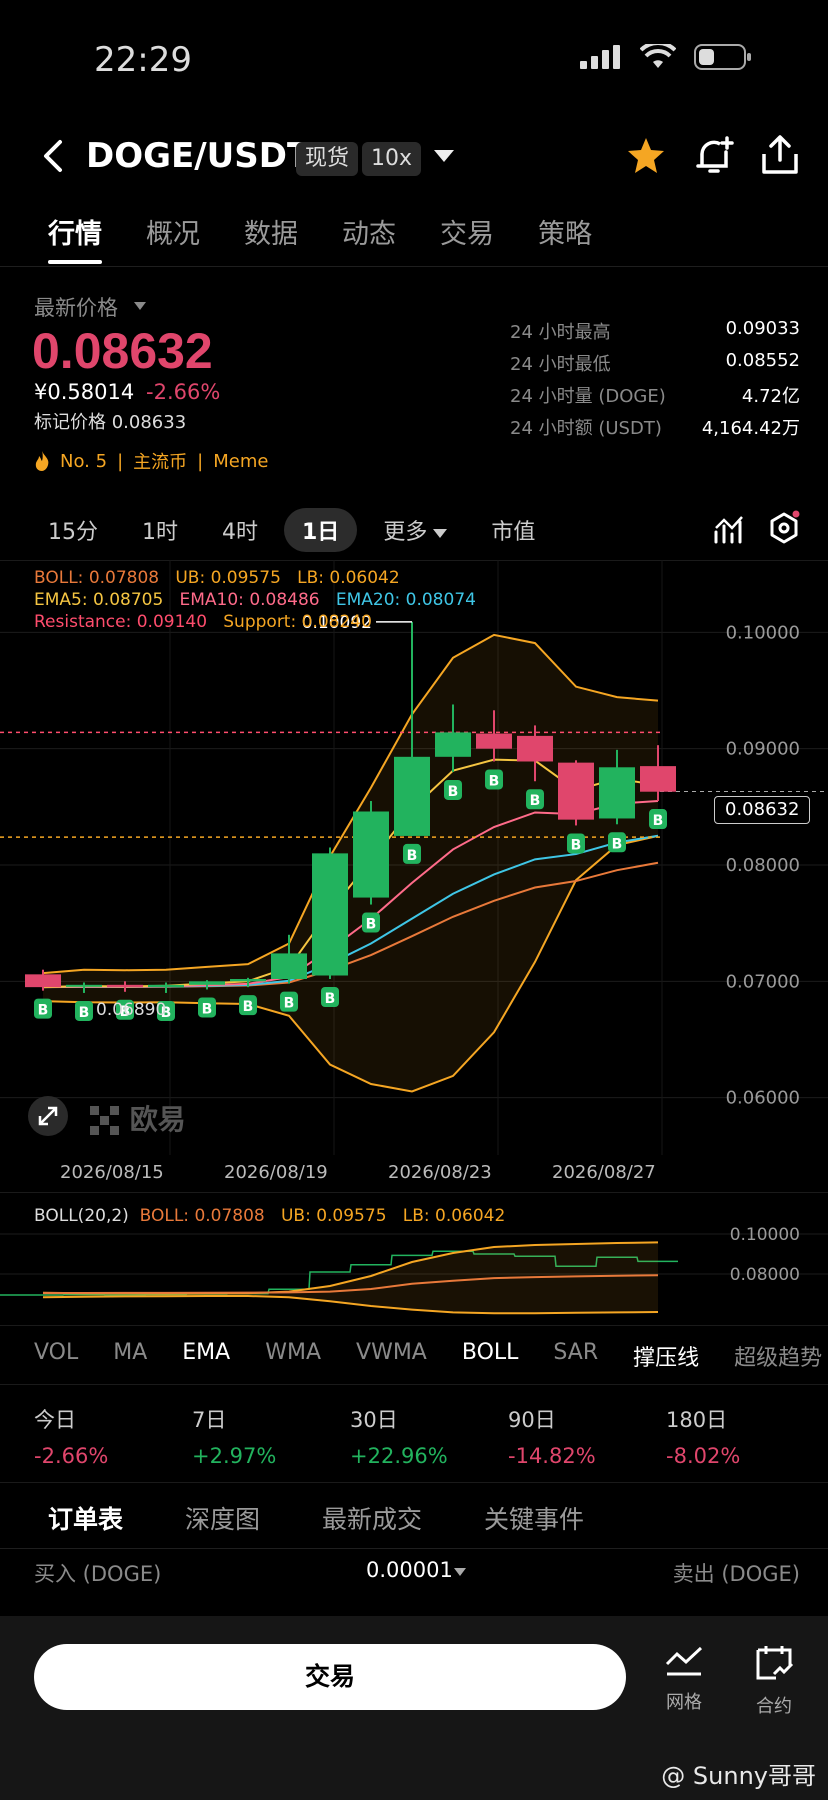 The height and width of the screenshot is (1800, 828). What do you see at coordinates (143, 60) in the screenshot?
I see `status-time: 22:29` at bounding box center [143, 60].